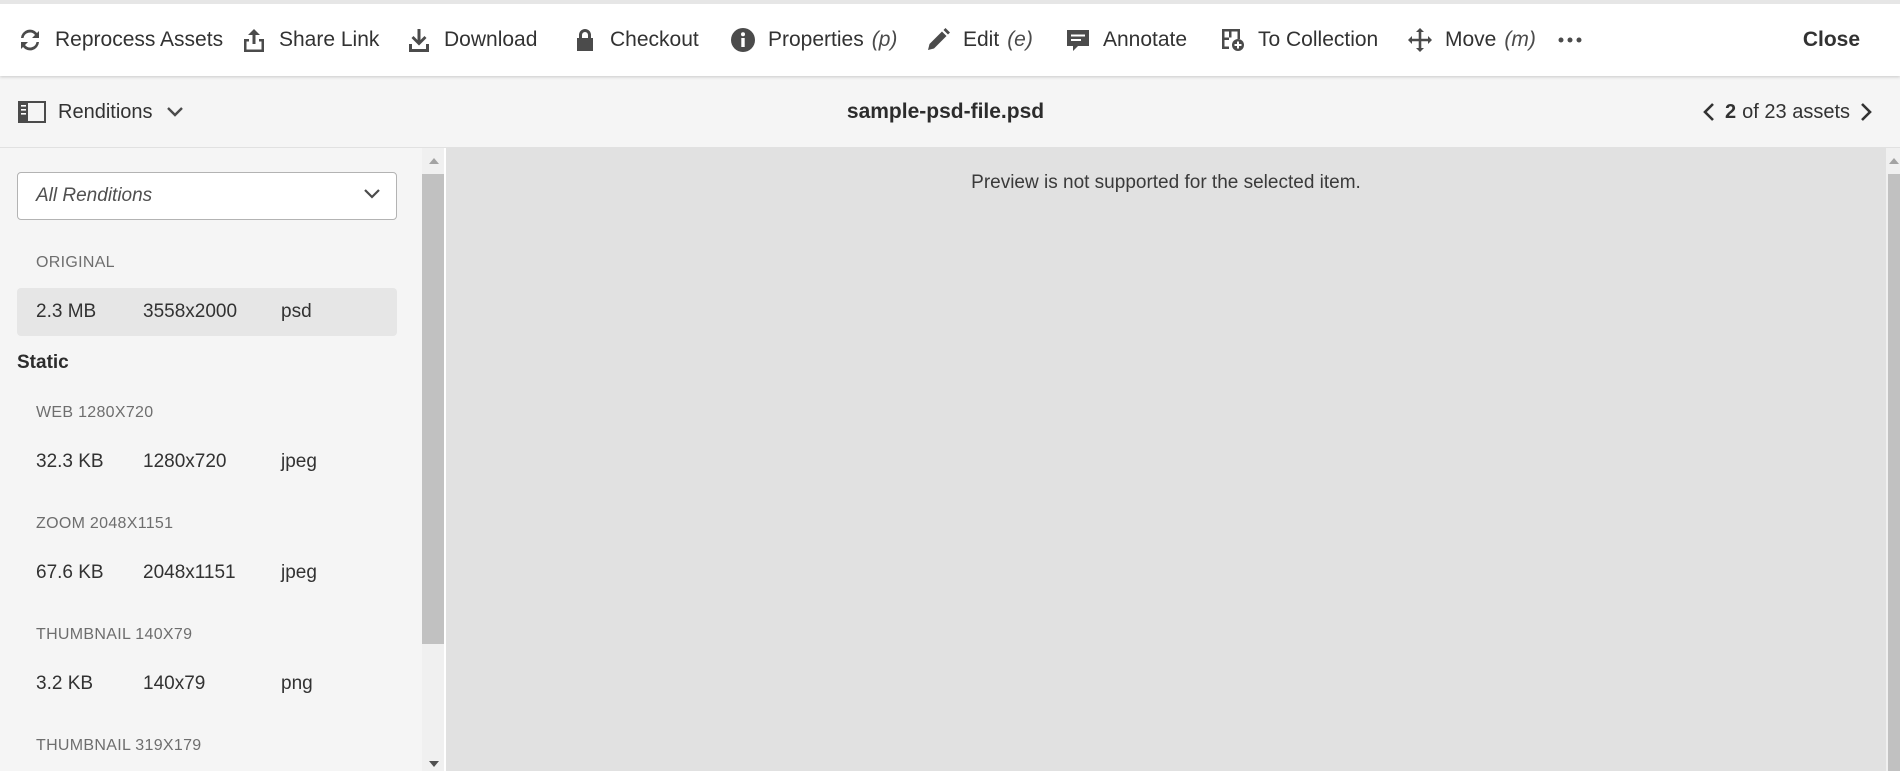  I want to click on renditions-scrollbar, so click(433, 459).